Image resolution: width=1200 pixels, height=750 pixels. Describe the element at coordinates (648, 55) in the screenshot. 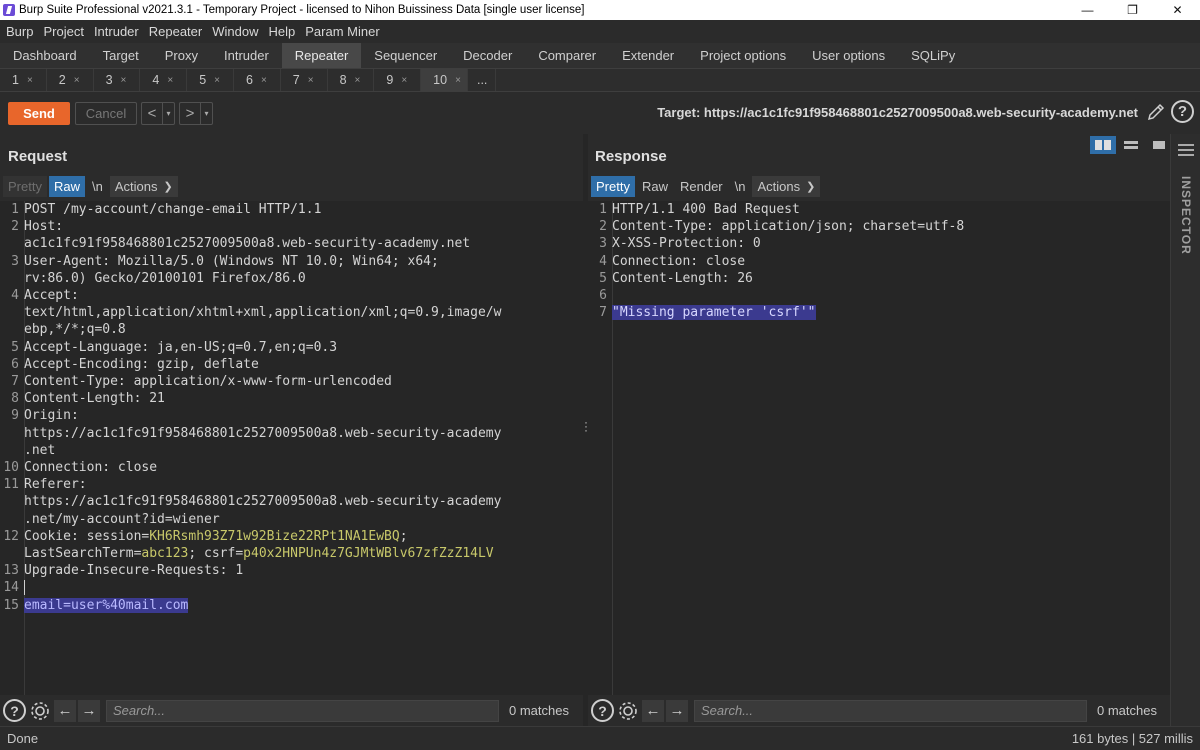

I see `tab-extender: Extender` at that location.